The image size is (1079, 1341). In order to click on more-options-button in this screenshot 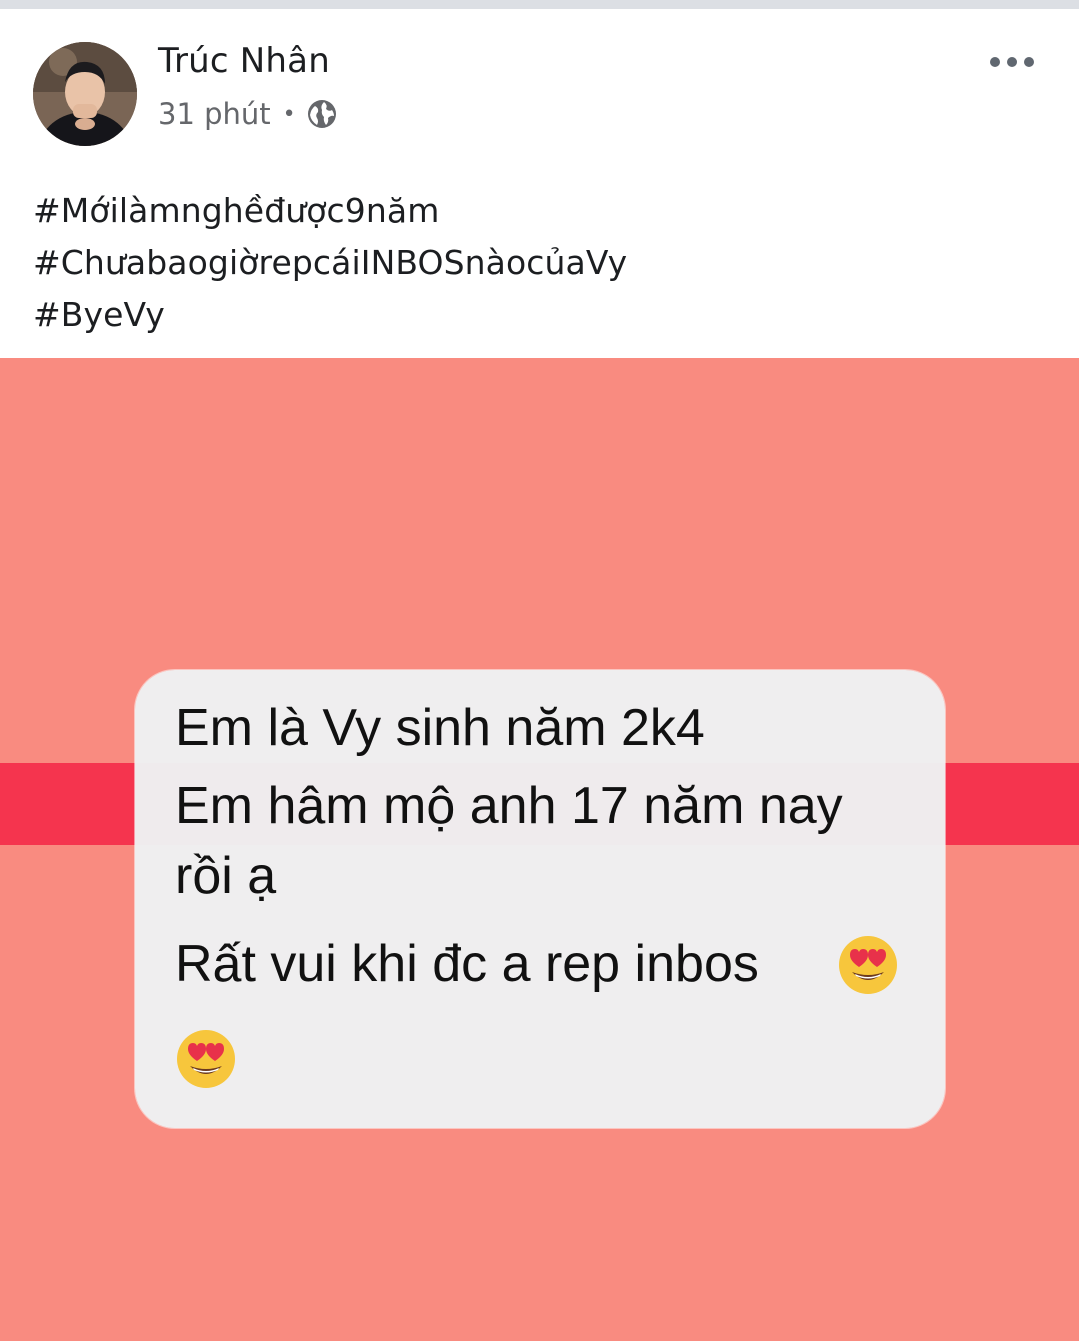, I will do `click(1012, 62)`.